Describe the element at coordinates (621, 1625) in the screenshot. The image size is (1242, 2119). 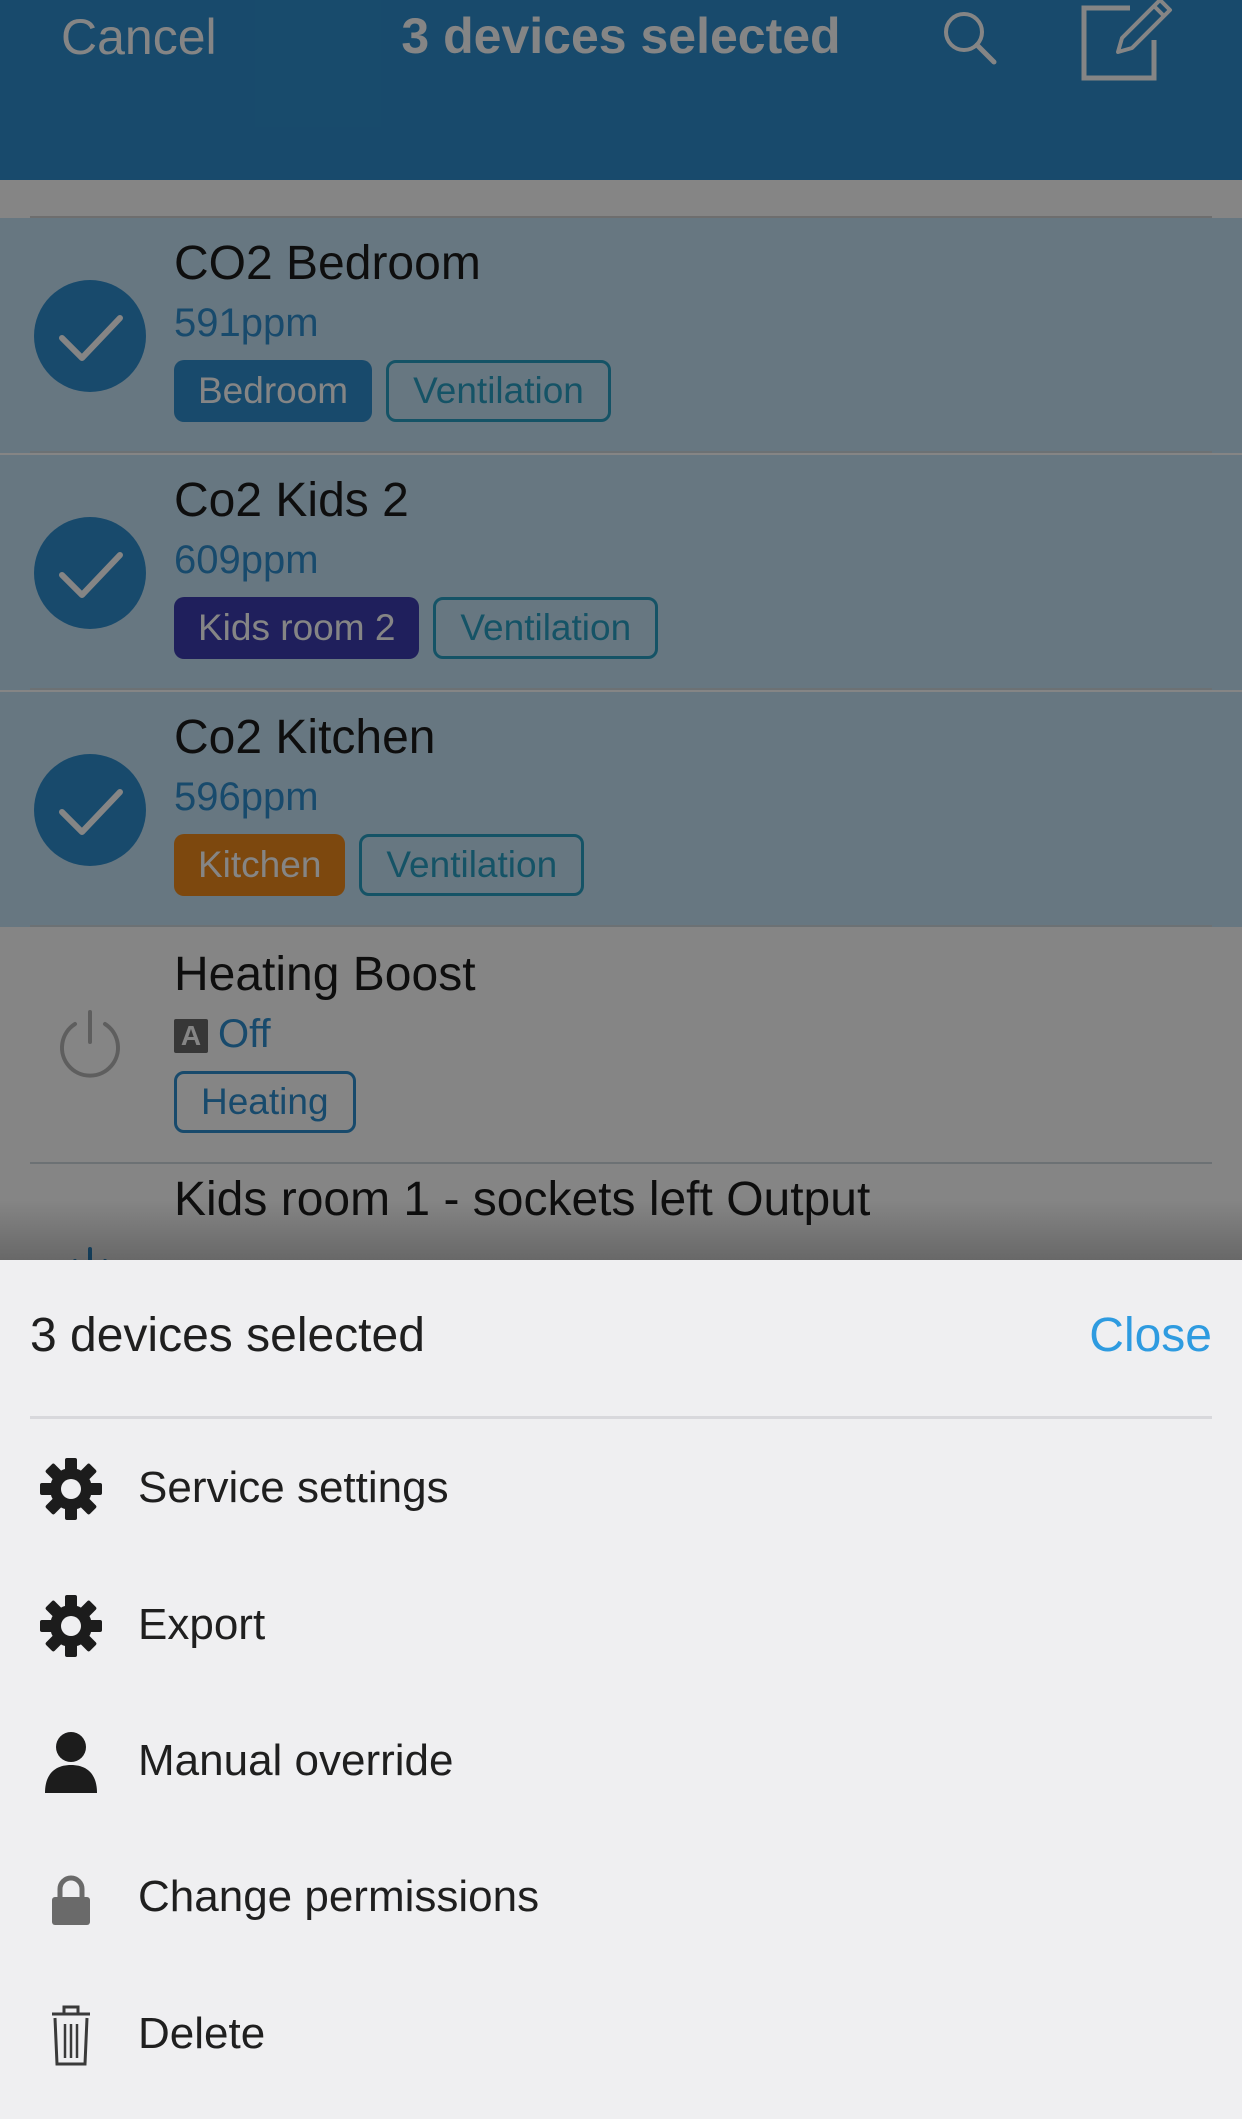
I see `export-action: Export` at that location.